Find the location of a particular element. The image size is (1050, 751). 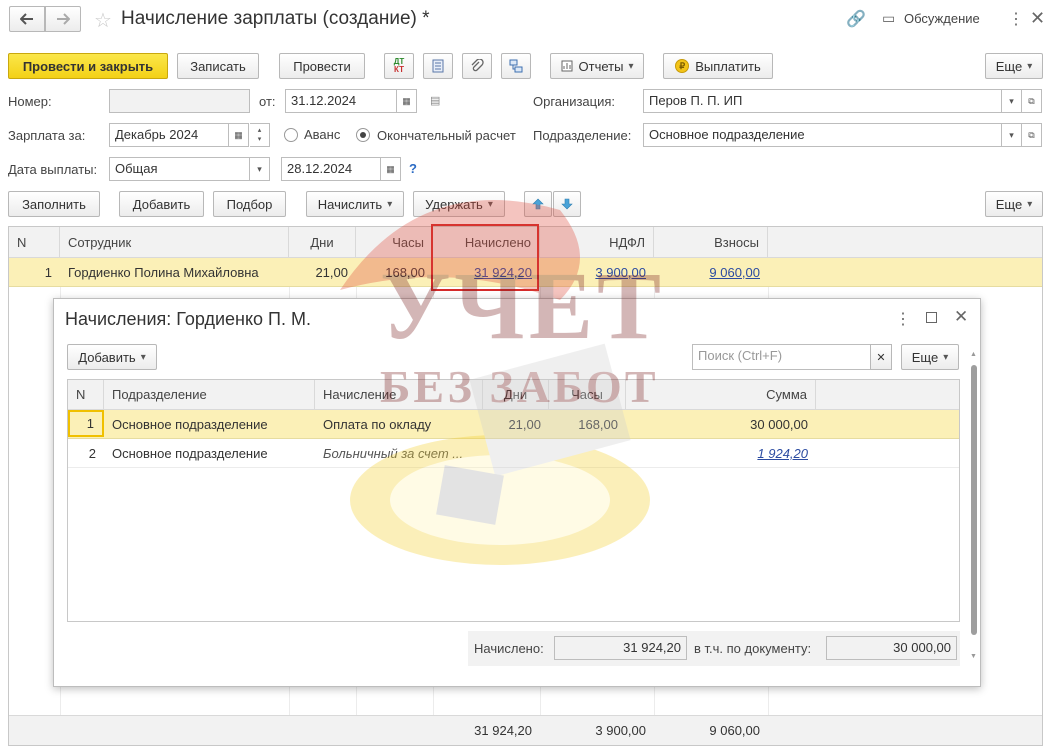

add-row-button: Добавить is located at coordinates (161, 204).